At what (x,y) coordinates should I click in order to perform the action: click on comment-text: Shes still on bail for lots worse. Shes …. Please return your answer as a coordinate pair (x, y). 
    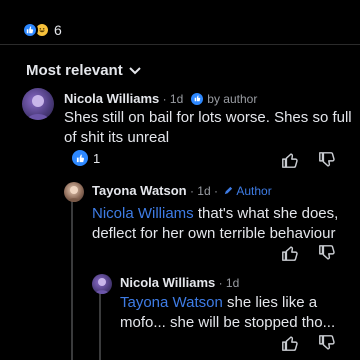
    Looking at the image, I should click on (208, 127).